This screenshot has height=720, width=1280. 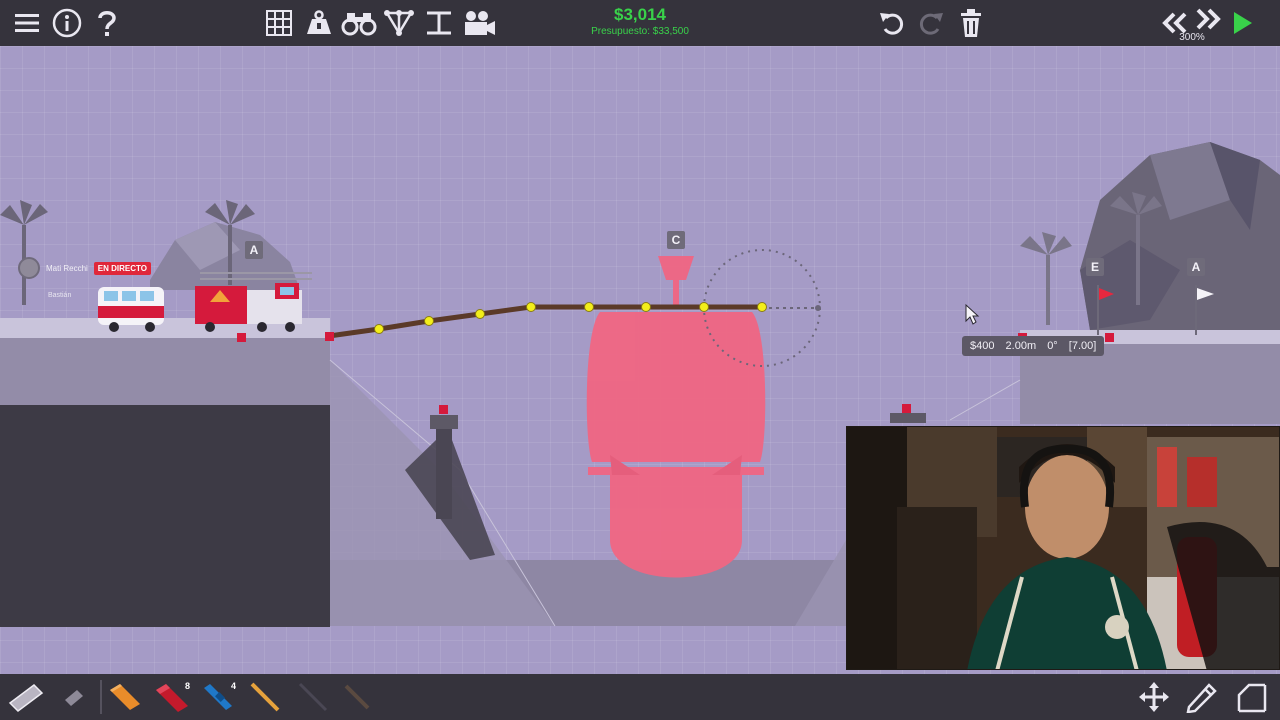 What do you see at coordinates (122, 268) in the screenshot?
I see `live-badge: EN DIRECTO` at bounding box center [122, 268].